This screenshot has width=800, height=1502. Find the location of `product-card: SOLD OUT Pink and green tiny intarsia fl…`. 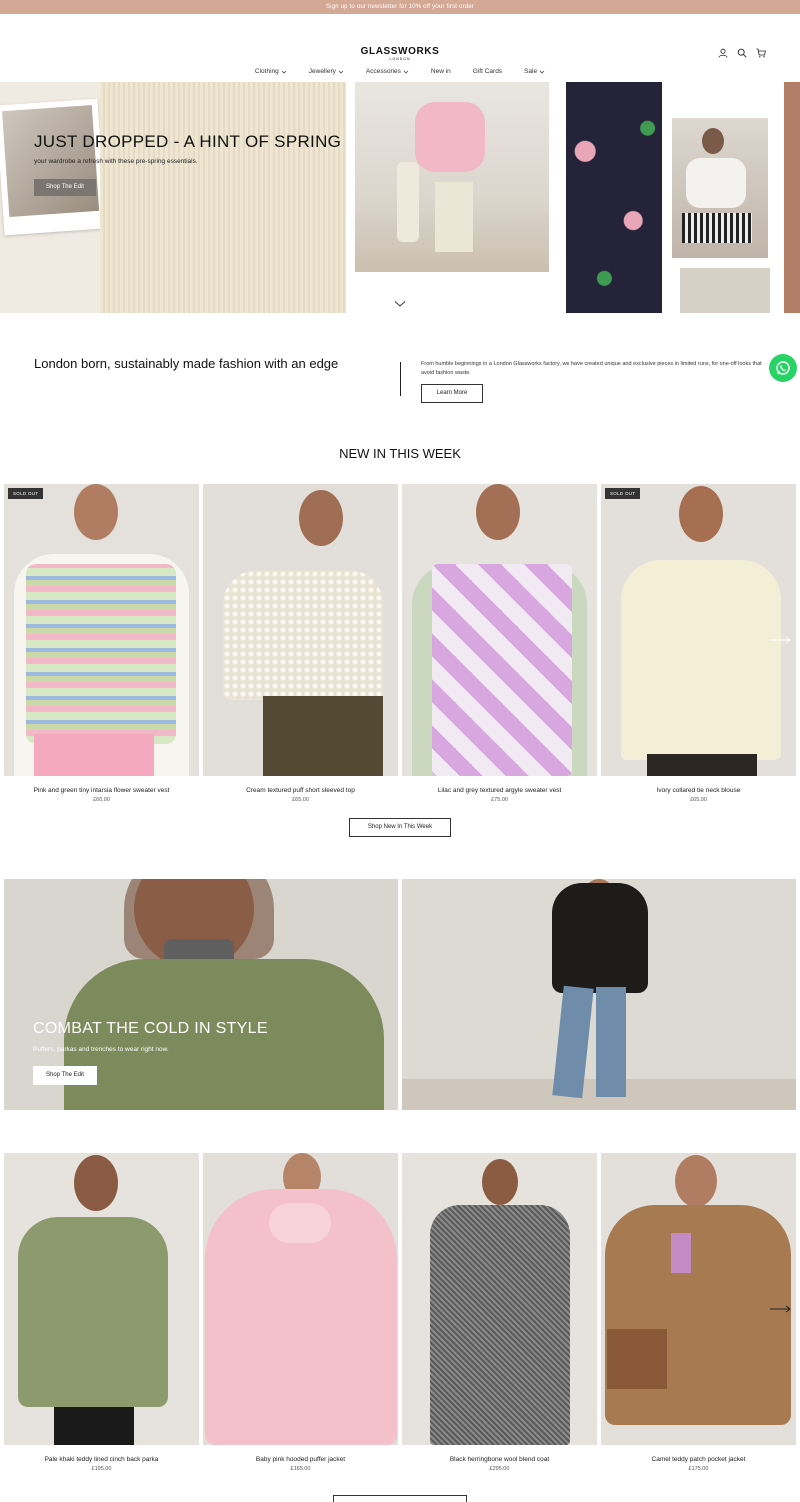

product-card: SOLD OUT Pink and green tiny intarsia fl… is located at coordinates (101, 643).